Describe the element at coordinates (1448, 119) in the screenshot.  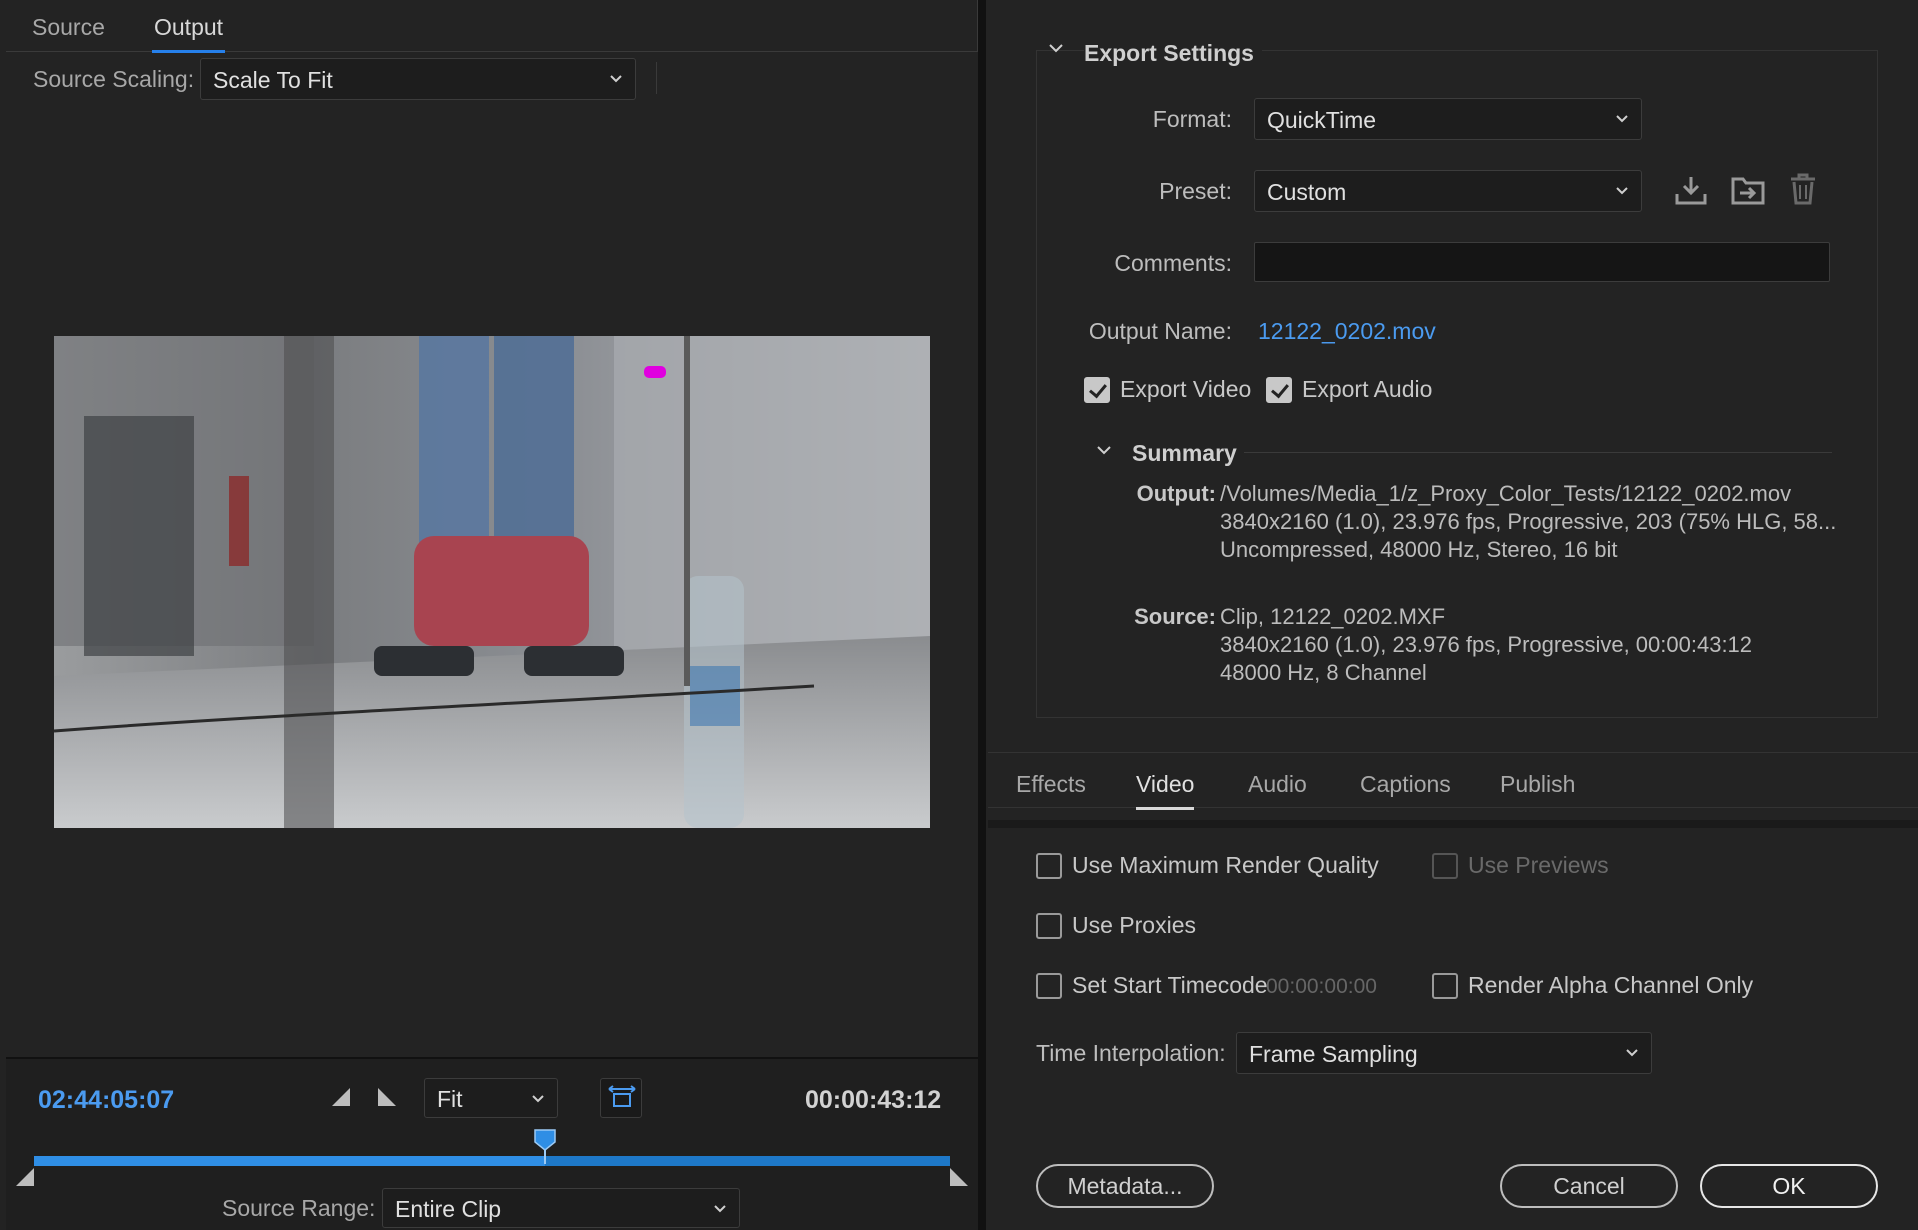
I see `format-dropdown: QuickTime` at that location.